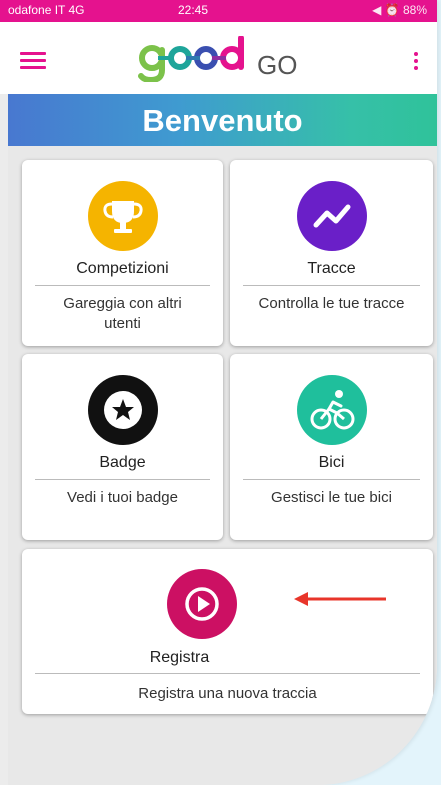 Image resolution: width=441 pixels, height=785 pixels. I want to click on logo-text: GO, so click(277, 65).